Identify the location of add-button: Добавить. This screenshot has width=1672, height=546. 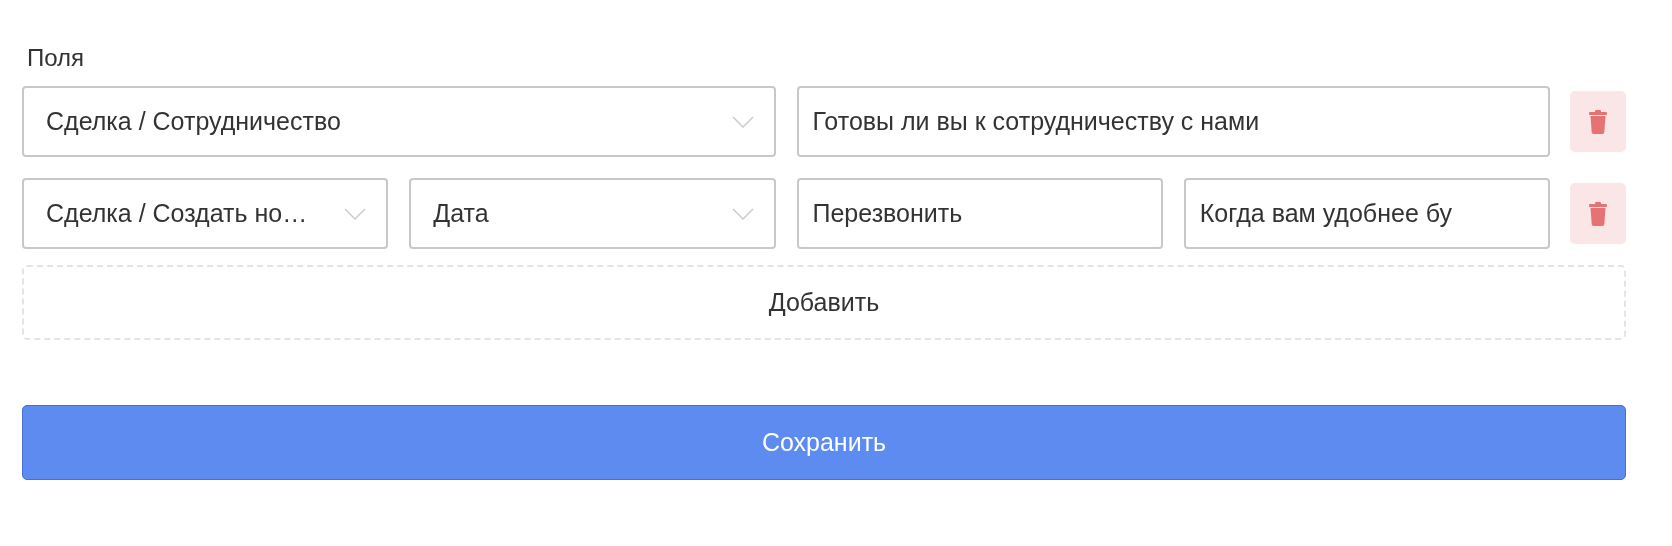
(824, 302).